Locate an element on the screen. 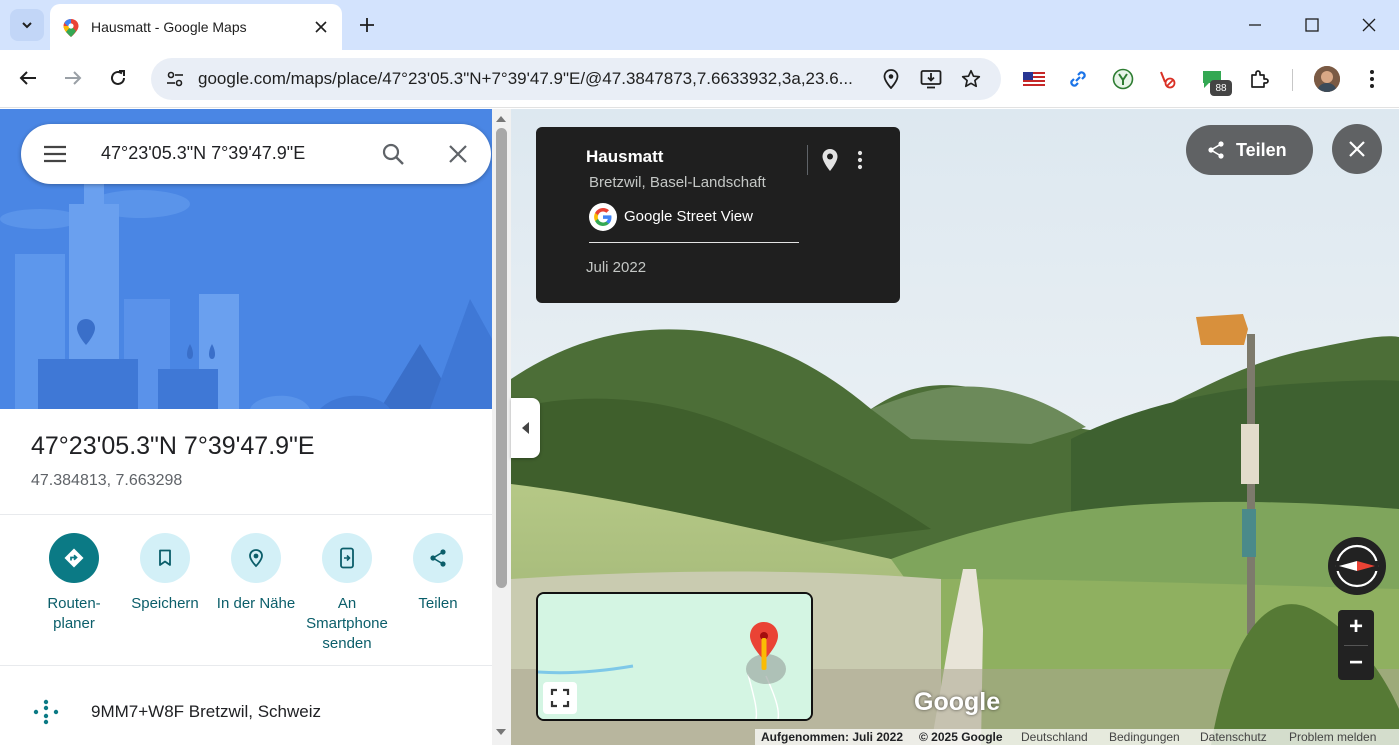  puzzle-icon is located at coordinates (1260, 79).